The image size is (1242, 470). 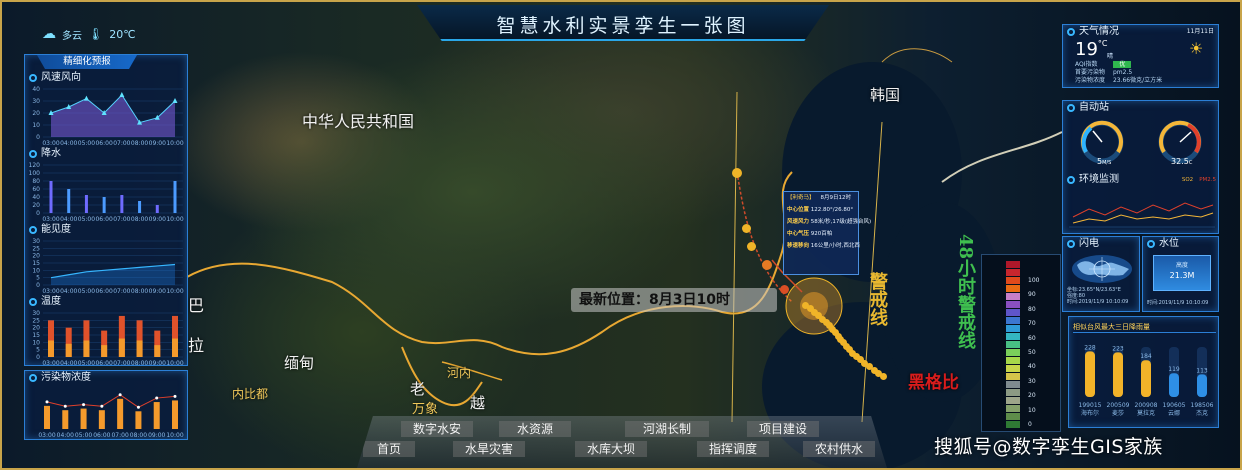 I want to click on nav-button: 水旱灾害, so click(x=489, y=449).